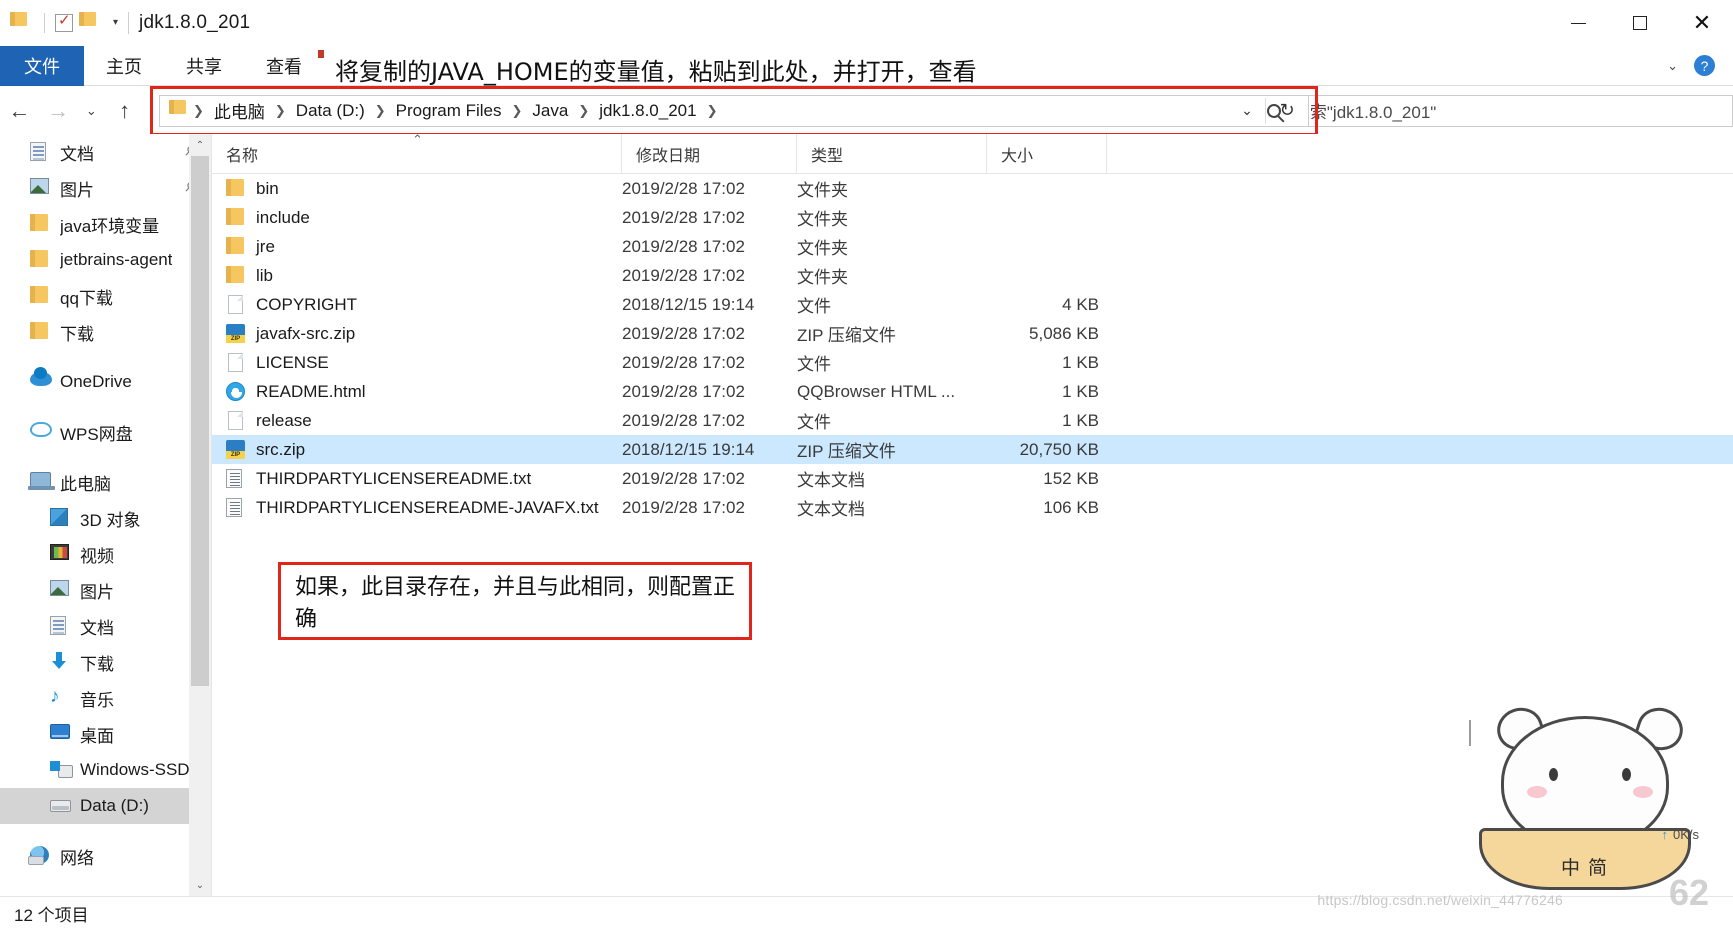  I want to click on breadcrumb-item-3: Java, so click(550, 111).